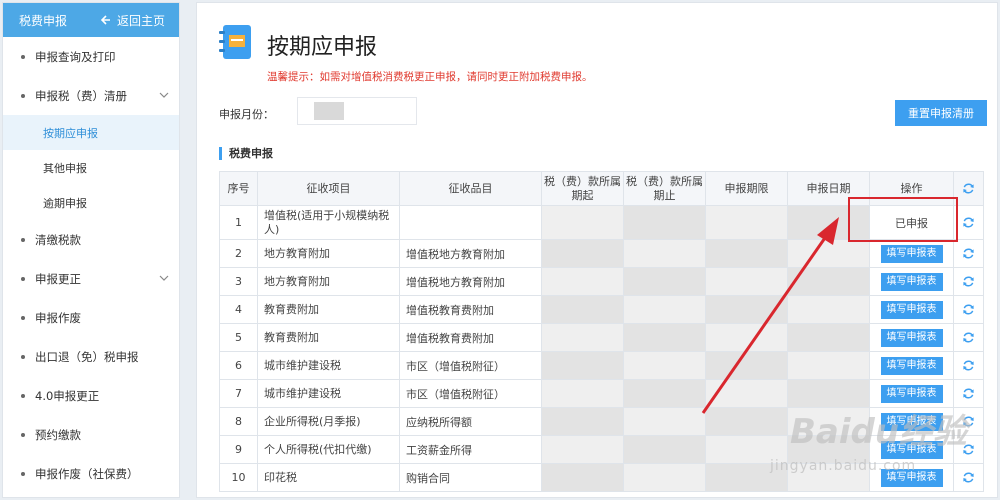 This screenshot has height=500, width=1000. What do you see at coordinates (140, 20) in the screenshot?
I see `back-home-label: 返回主页` at bounding box center [140, 20].